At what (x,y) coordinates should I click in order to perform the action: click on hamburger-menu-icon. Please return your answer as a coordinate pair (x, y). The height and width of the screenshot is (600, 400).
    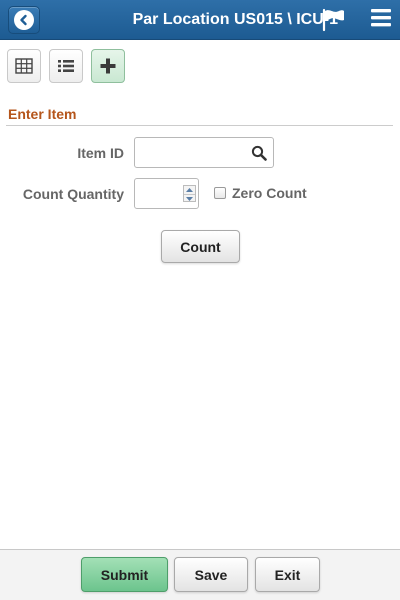
    Looking at the image, I should click on (381, 18).